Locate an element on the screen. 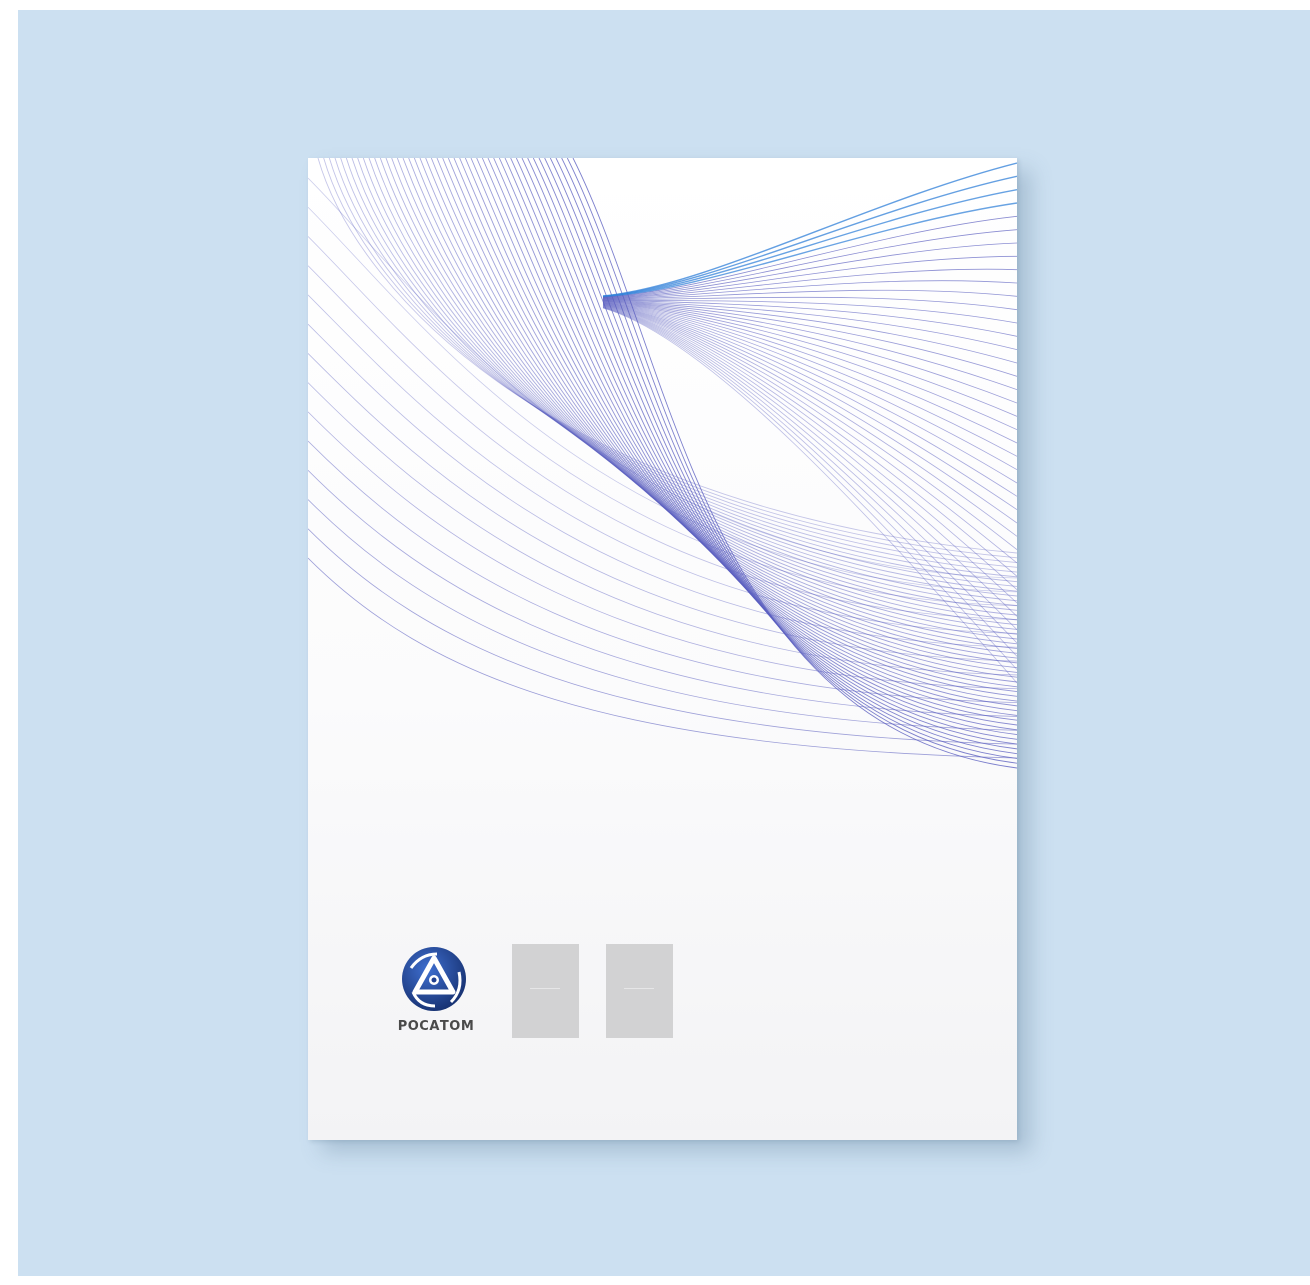 The height and width of the screenshot is (1285, 1310). rosatom-logo: РОСАТОМ is located at coordinates (436, 996).